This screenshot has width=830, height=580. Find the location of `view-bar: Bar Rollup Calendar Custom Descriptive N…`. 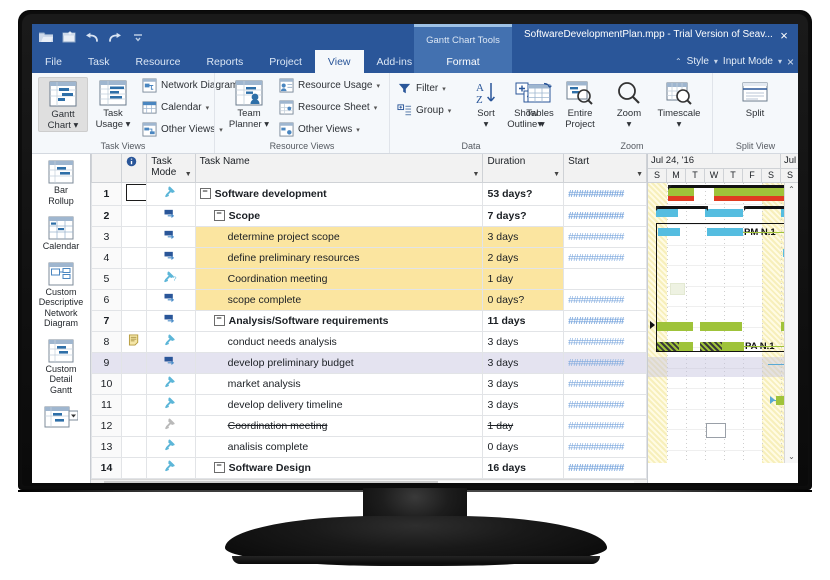

view-bar: Bar Rollup Calendar Custom Descriptive N… is located at coordinates (61, 318).